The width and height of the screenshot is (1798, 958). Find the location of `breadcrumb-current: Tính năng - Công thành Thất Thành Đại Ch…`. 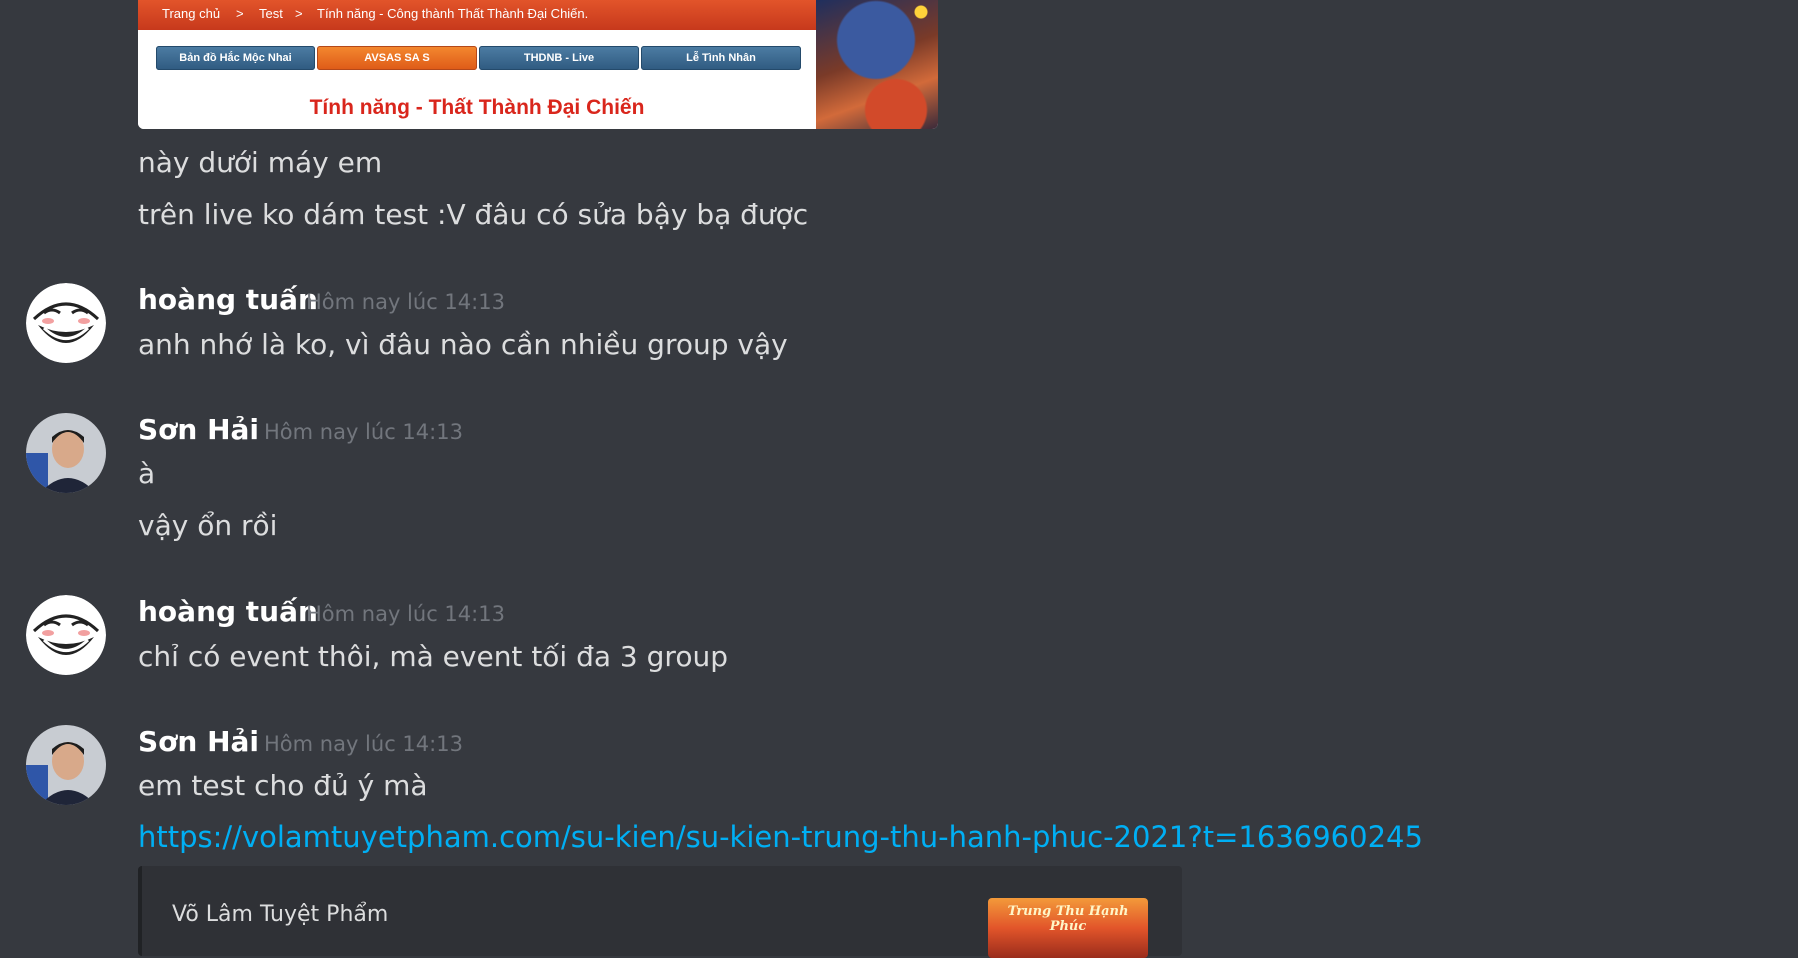

breadcrumb-current: Tính năng - Công thành Thất Thành Đại Ch… is located at coordinates (453, 13).